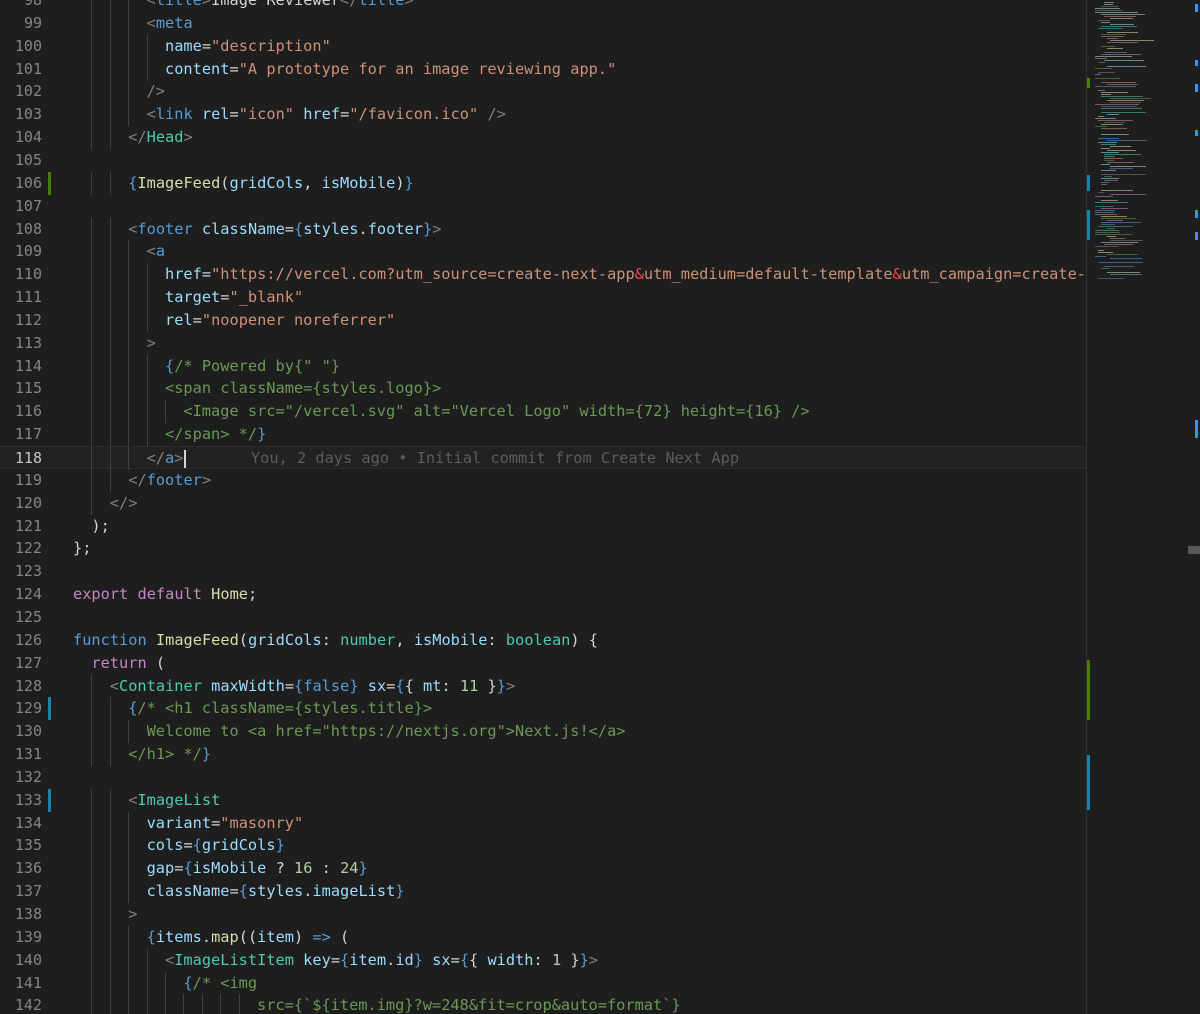 The height and width of the screenshot is (1014, 1200). Describe the element at coordinates (174, 22) in the screenshot. I see `code-token: meta` at that location.